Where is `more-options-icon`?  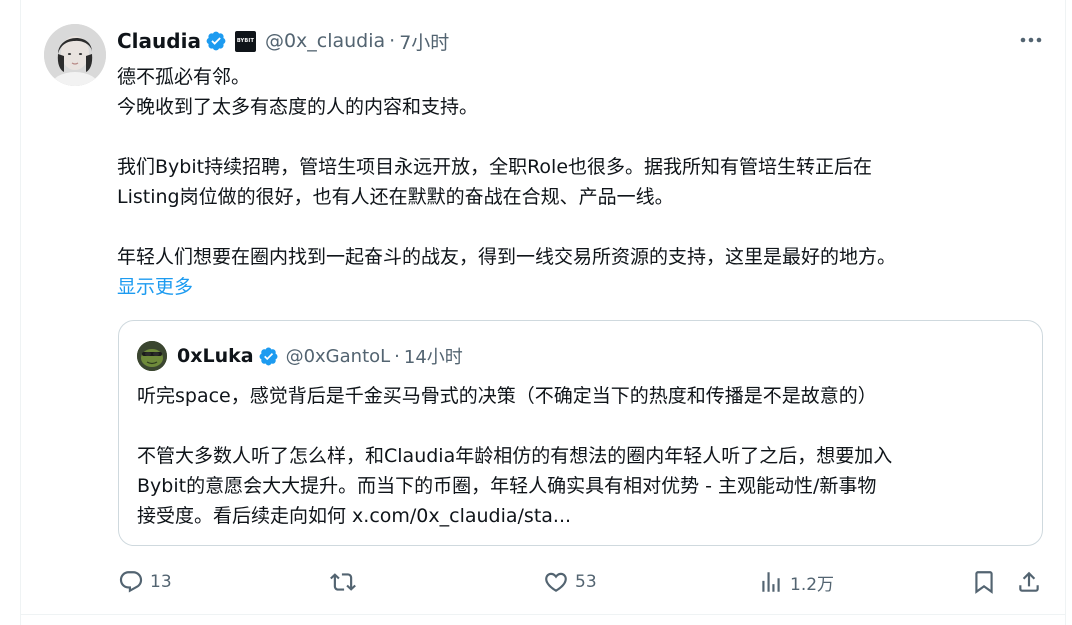 more-options-icon is located at coordinates (1031, 40).